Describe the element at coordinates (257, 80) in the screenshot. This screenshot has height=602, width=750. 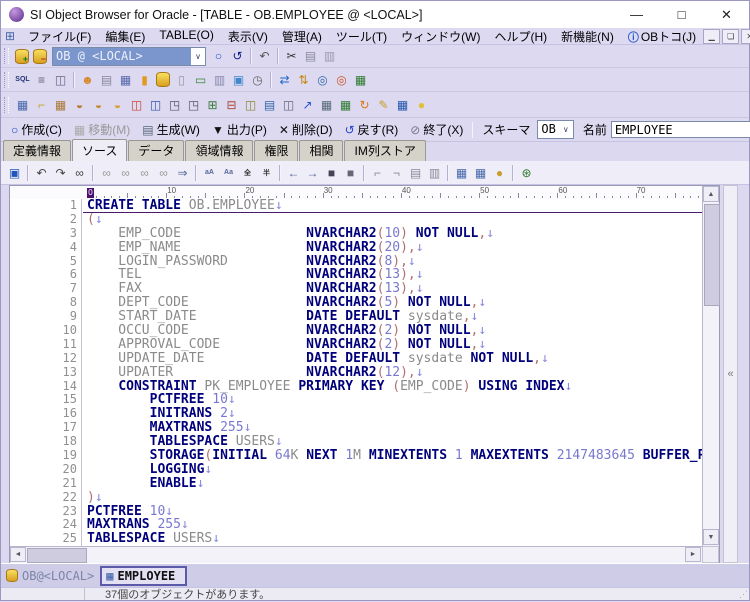
I see `clock-icon: ◷` at that location.